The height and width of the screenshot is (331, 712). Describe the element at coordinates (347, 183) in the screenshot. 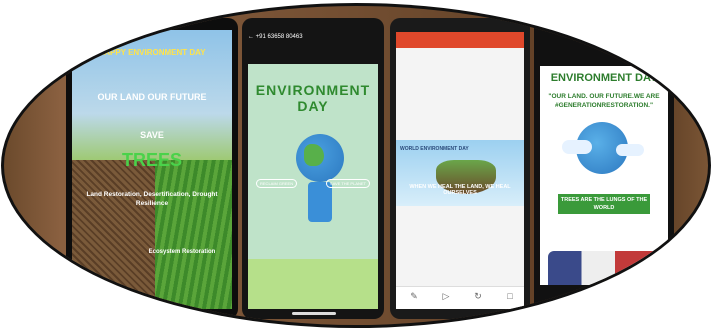

I see `pill-right: SAVE THE PLANET` at that location.